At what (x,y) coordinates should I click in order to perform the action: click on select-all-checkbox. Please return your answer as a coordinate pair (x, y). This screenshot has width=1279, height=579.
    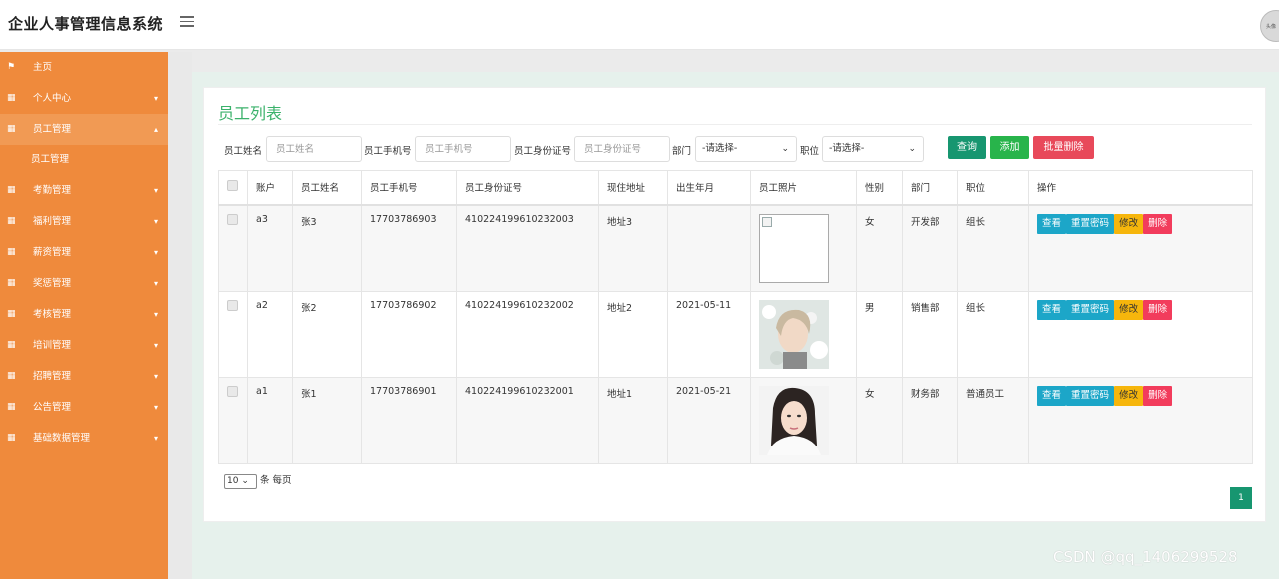
    Looking at the image, I should click on (232, 186).